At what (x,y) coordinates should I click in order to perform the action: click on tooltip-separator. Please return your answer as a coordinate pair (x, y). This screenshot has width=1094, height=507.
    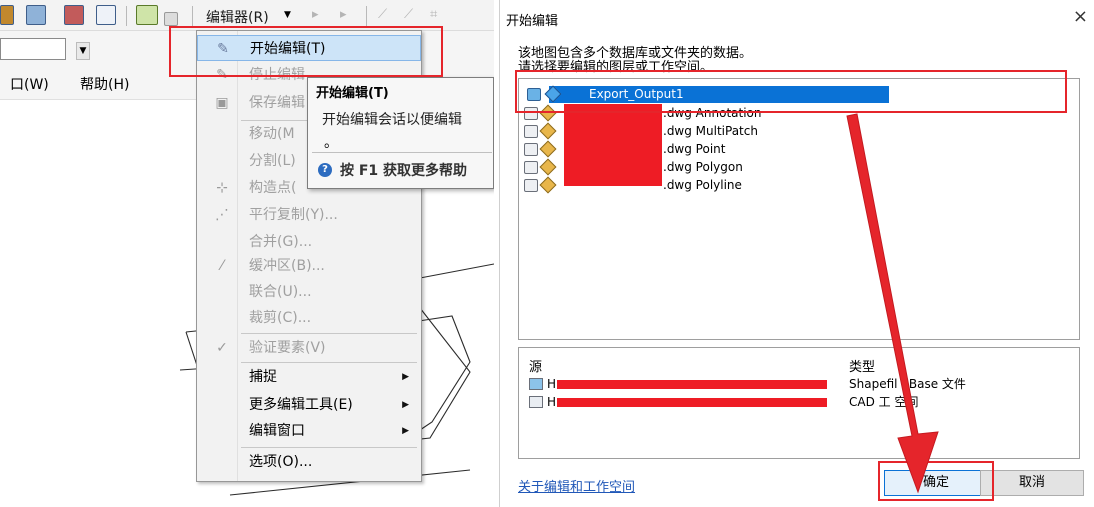
    Looking at the image, I should click on (402, 152).